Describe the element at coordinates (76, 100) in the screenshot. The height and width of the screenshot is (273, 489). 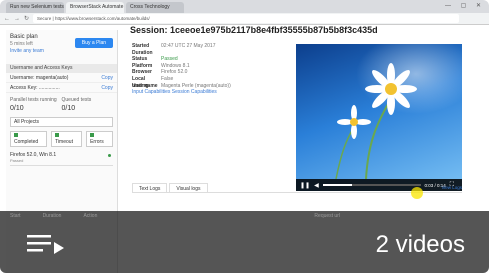
I see `queued-label: Queued tests` at that location.